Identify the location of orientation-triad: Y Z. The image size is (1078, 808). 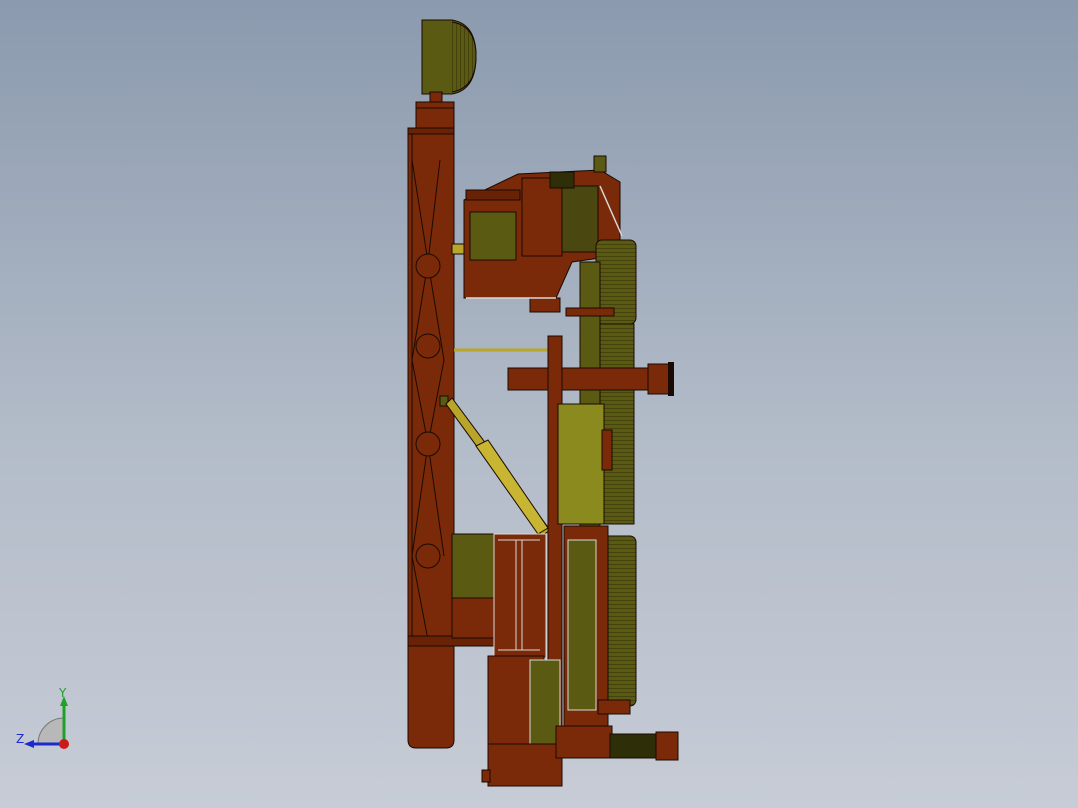
(42, 717).